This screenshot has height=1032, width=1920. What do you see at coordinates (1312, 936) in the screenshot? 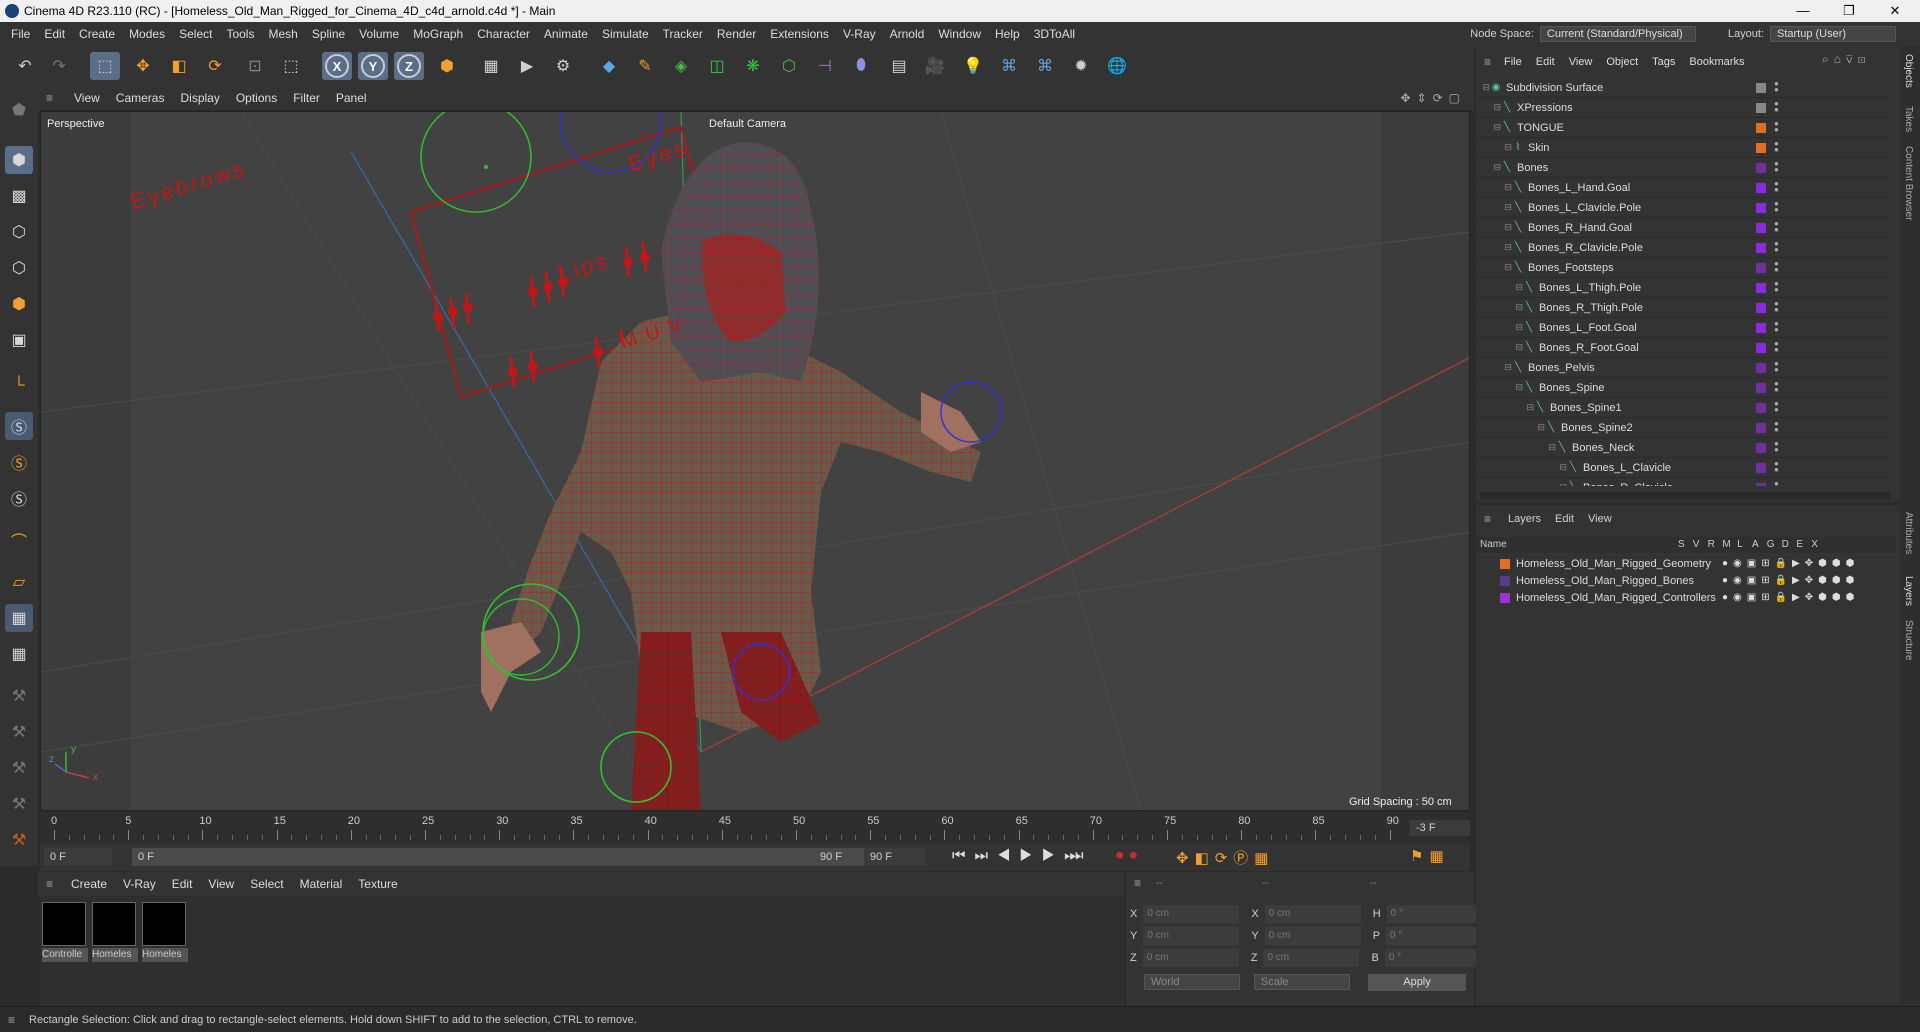
I see `size-y-field: 0 cm` at bounding box center [1312, 936].